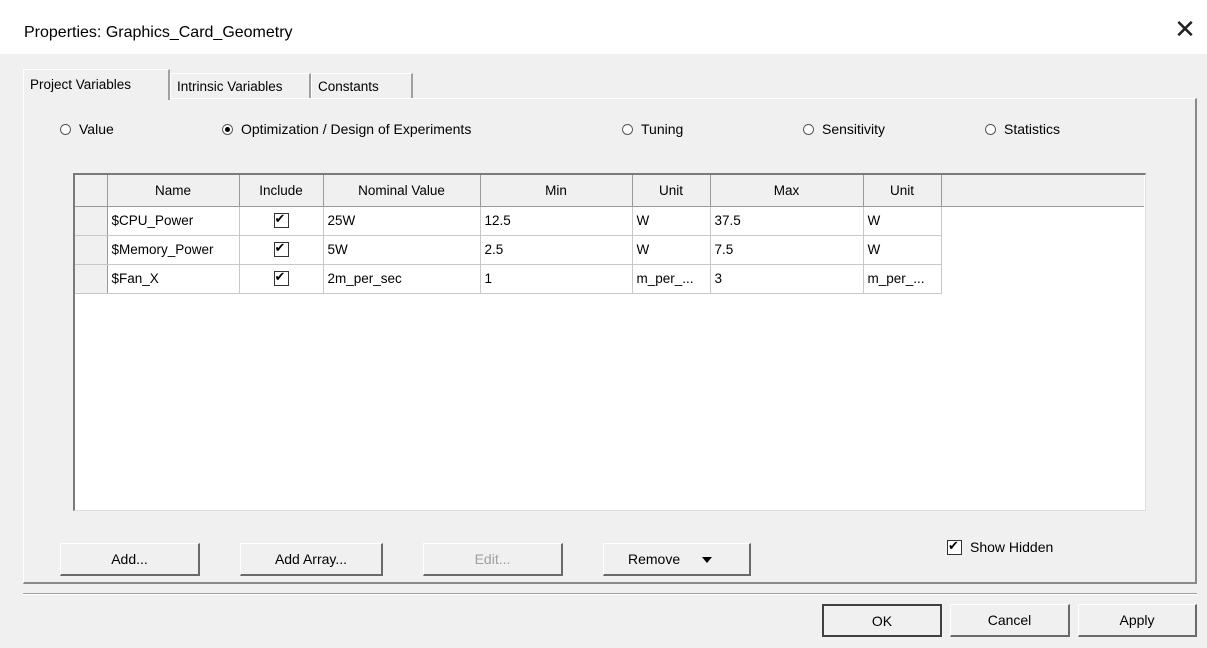 This screenshot has height=648, width=1207. What do you see at coordinates (556, 221) in the screenshot?
I see `cell-min: 12.5` at bounding box center [556, 221].